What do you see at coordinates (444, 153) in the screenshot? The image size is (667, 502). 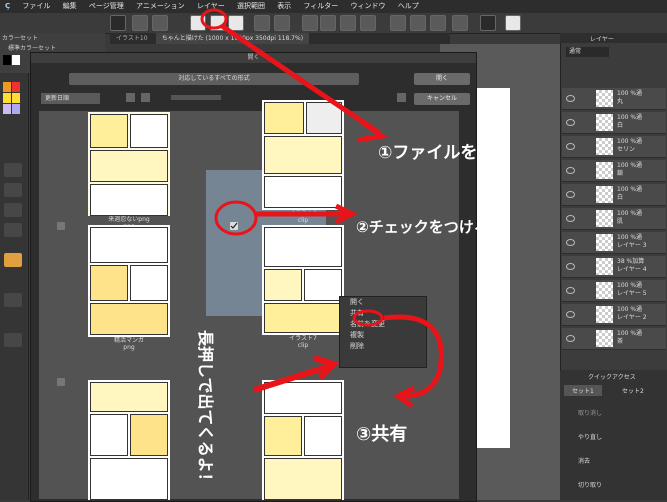 I see `annotation-step1: ①ファイルを開く` at bounding box center [444, 153].